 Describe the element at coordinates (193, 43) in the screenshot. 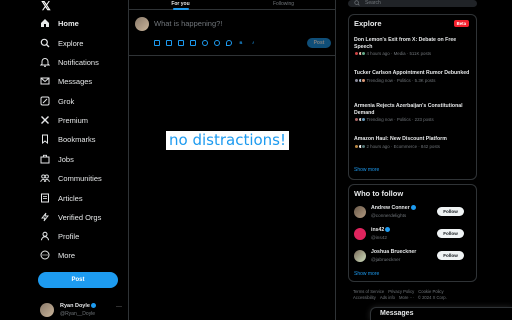

I see `poll-icon` at that location.